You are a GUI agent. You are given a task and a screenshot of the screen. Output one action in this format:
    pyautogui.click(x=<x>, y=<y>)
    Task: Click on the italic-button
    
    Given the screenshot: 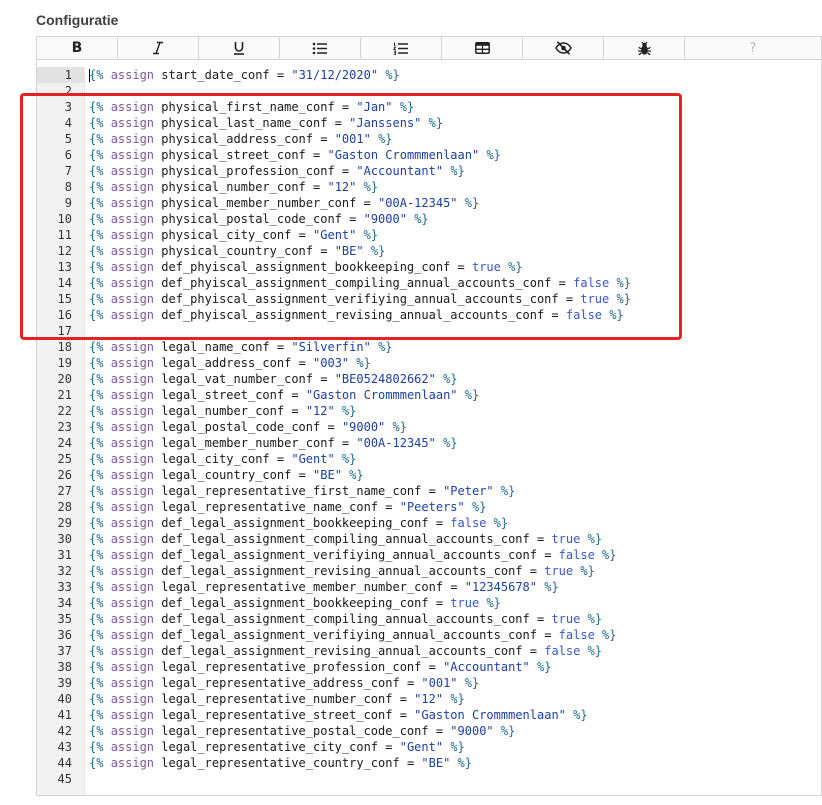 What is the action you would take?
    pyautogui.click(x=158, y=48)
    